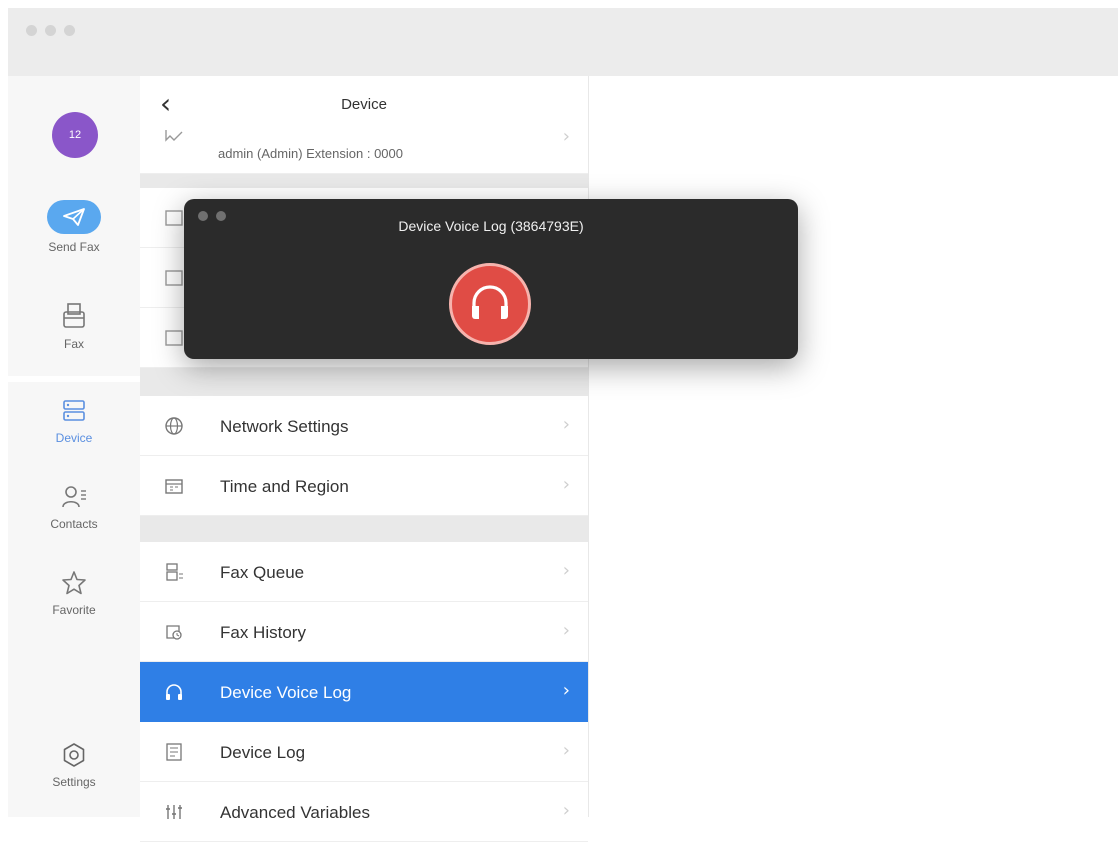 The width and height of the screenshot is (1118, 842). What do you see at coordinates (174, 632) in the screenshot?
I see `history-icon` at bounding box center [174, 632].